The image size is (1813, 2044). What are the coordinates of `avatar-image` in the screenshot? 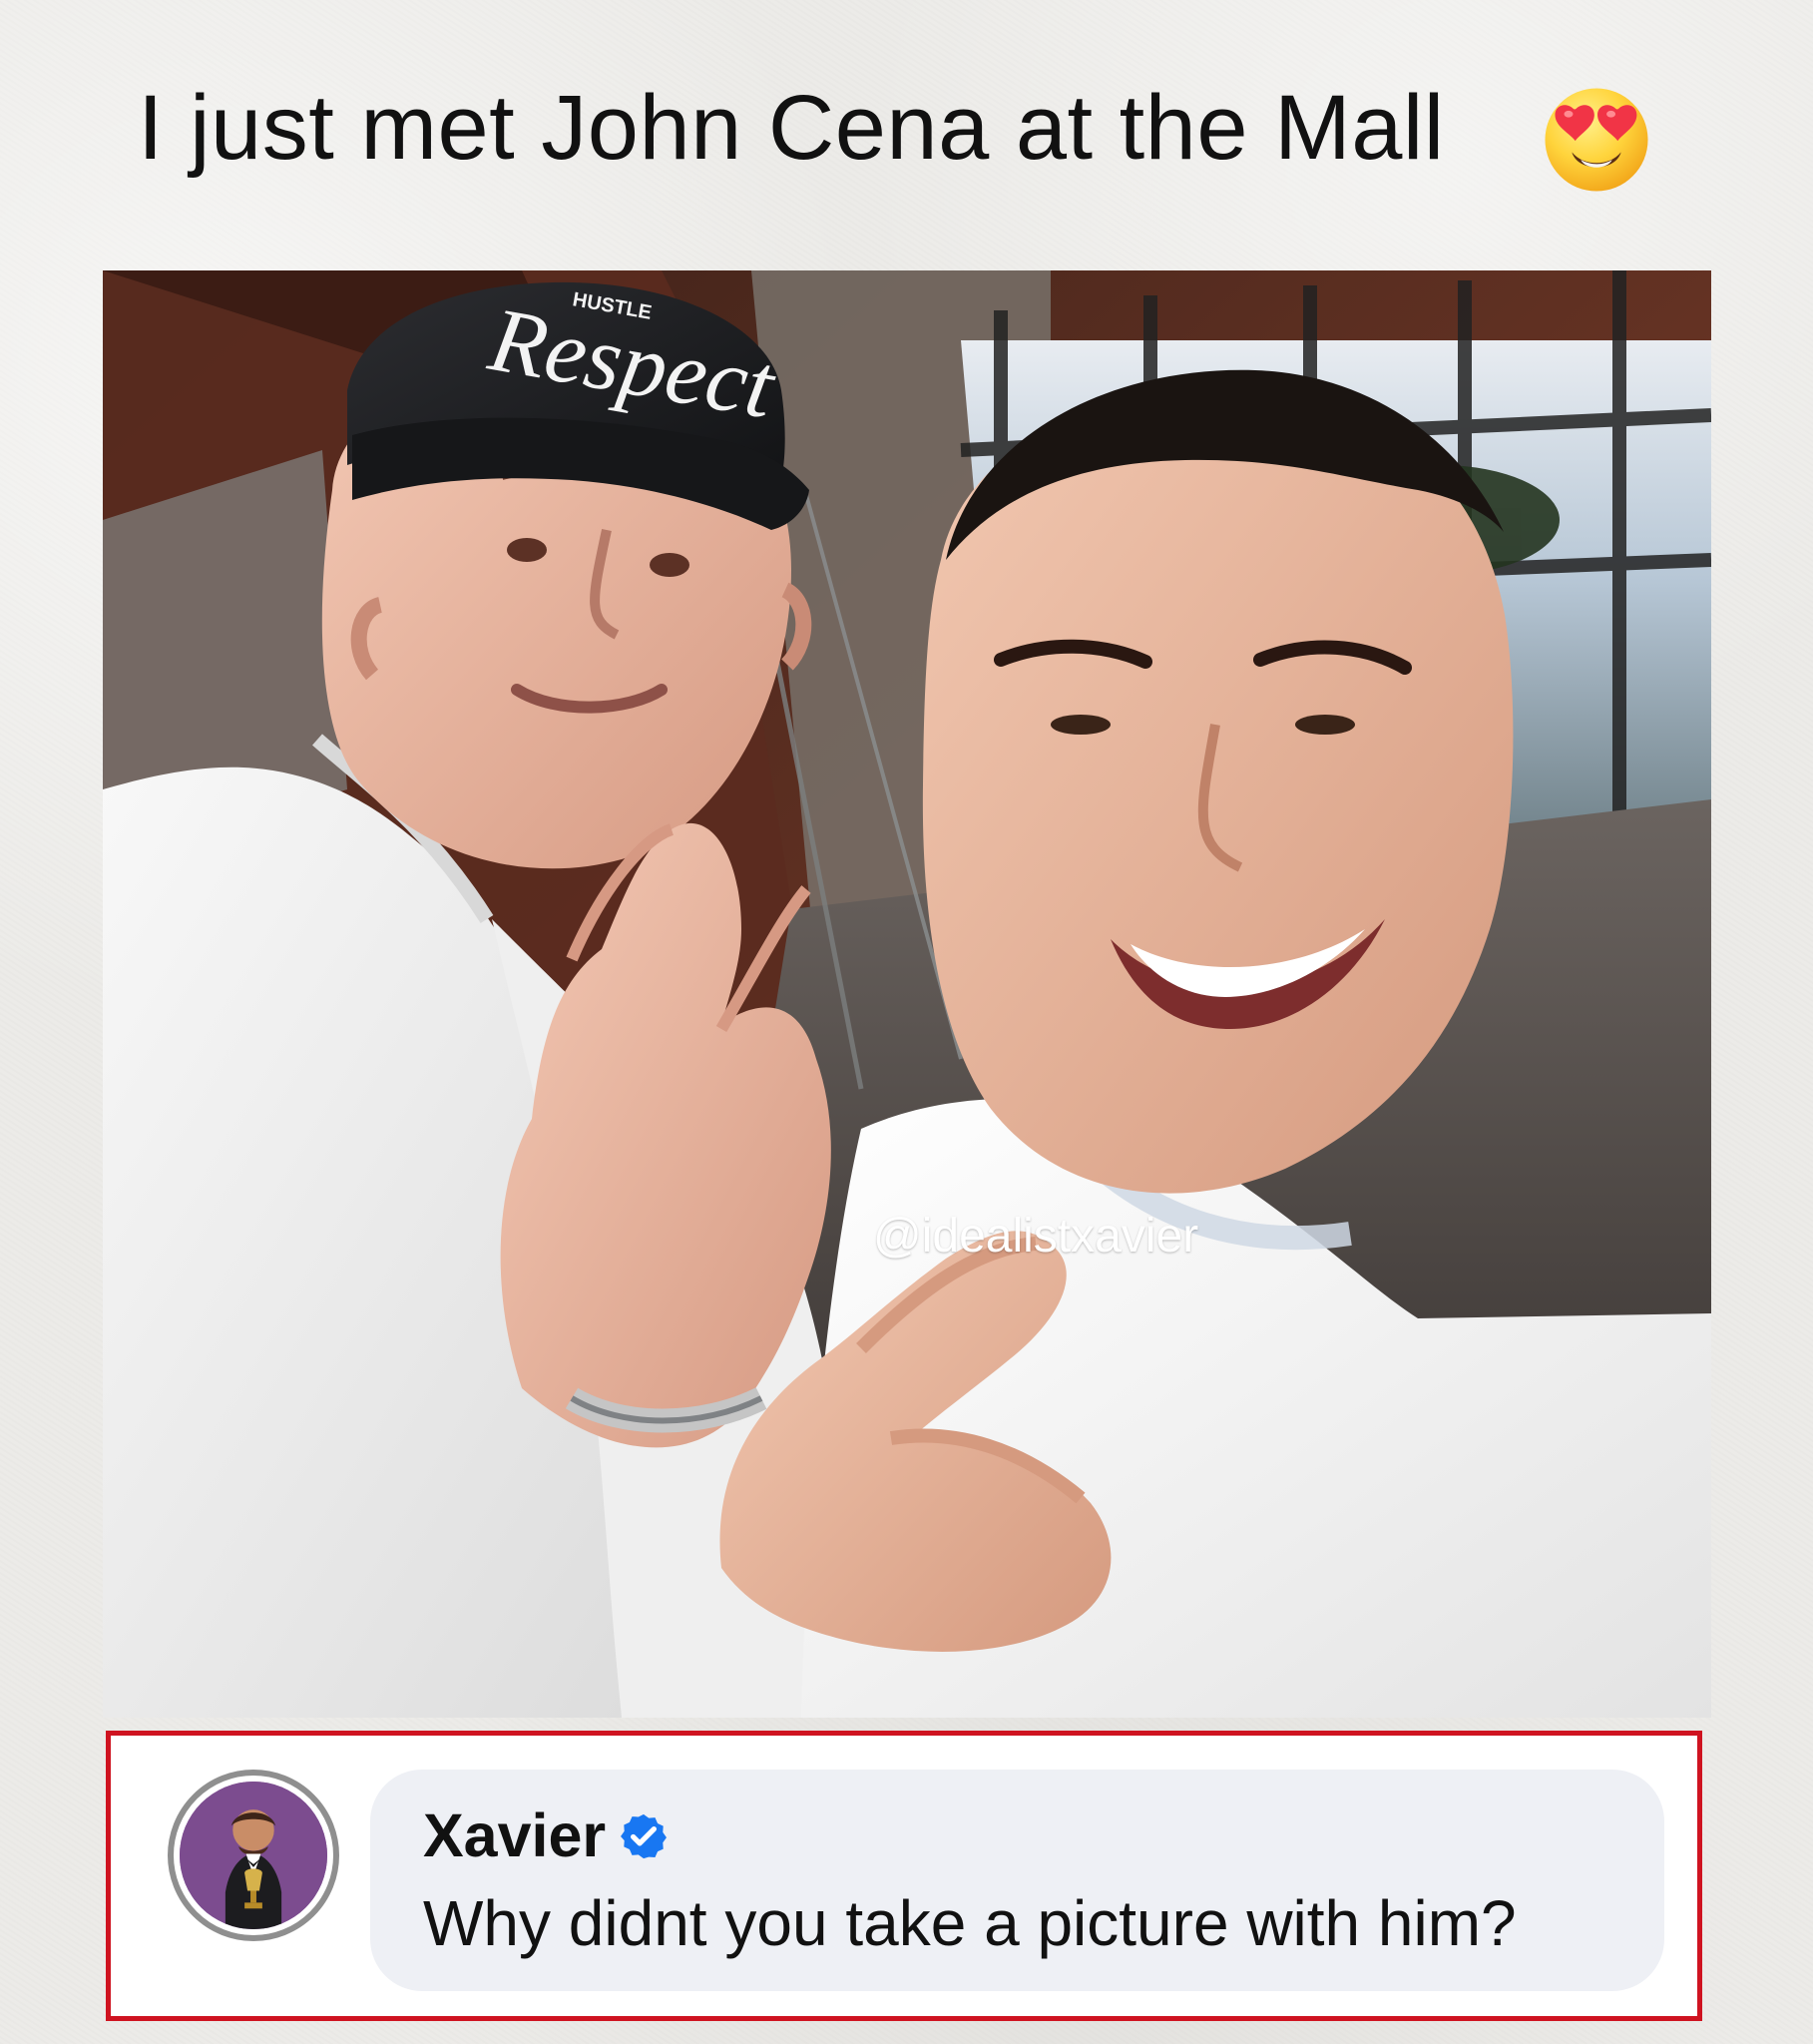 It's located at (253, 1855).